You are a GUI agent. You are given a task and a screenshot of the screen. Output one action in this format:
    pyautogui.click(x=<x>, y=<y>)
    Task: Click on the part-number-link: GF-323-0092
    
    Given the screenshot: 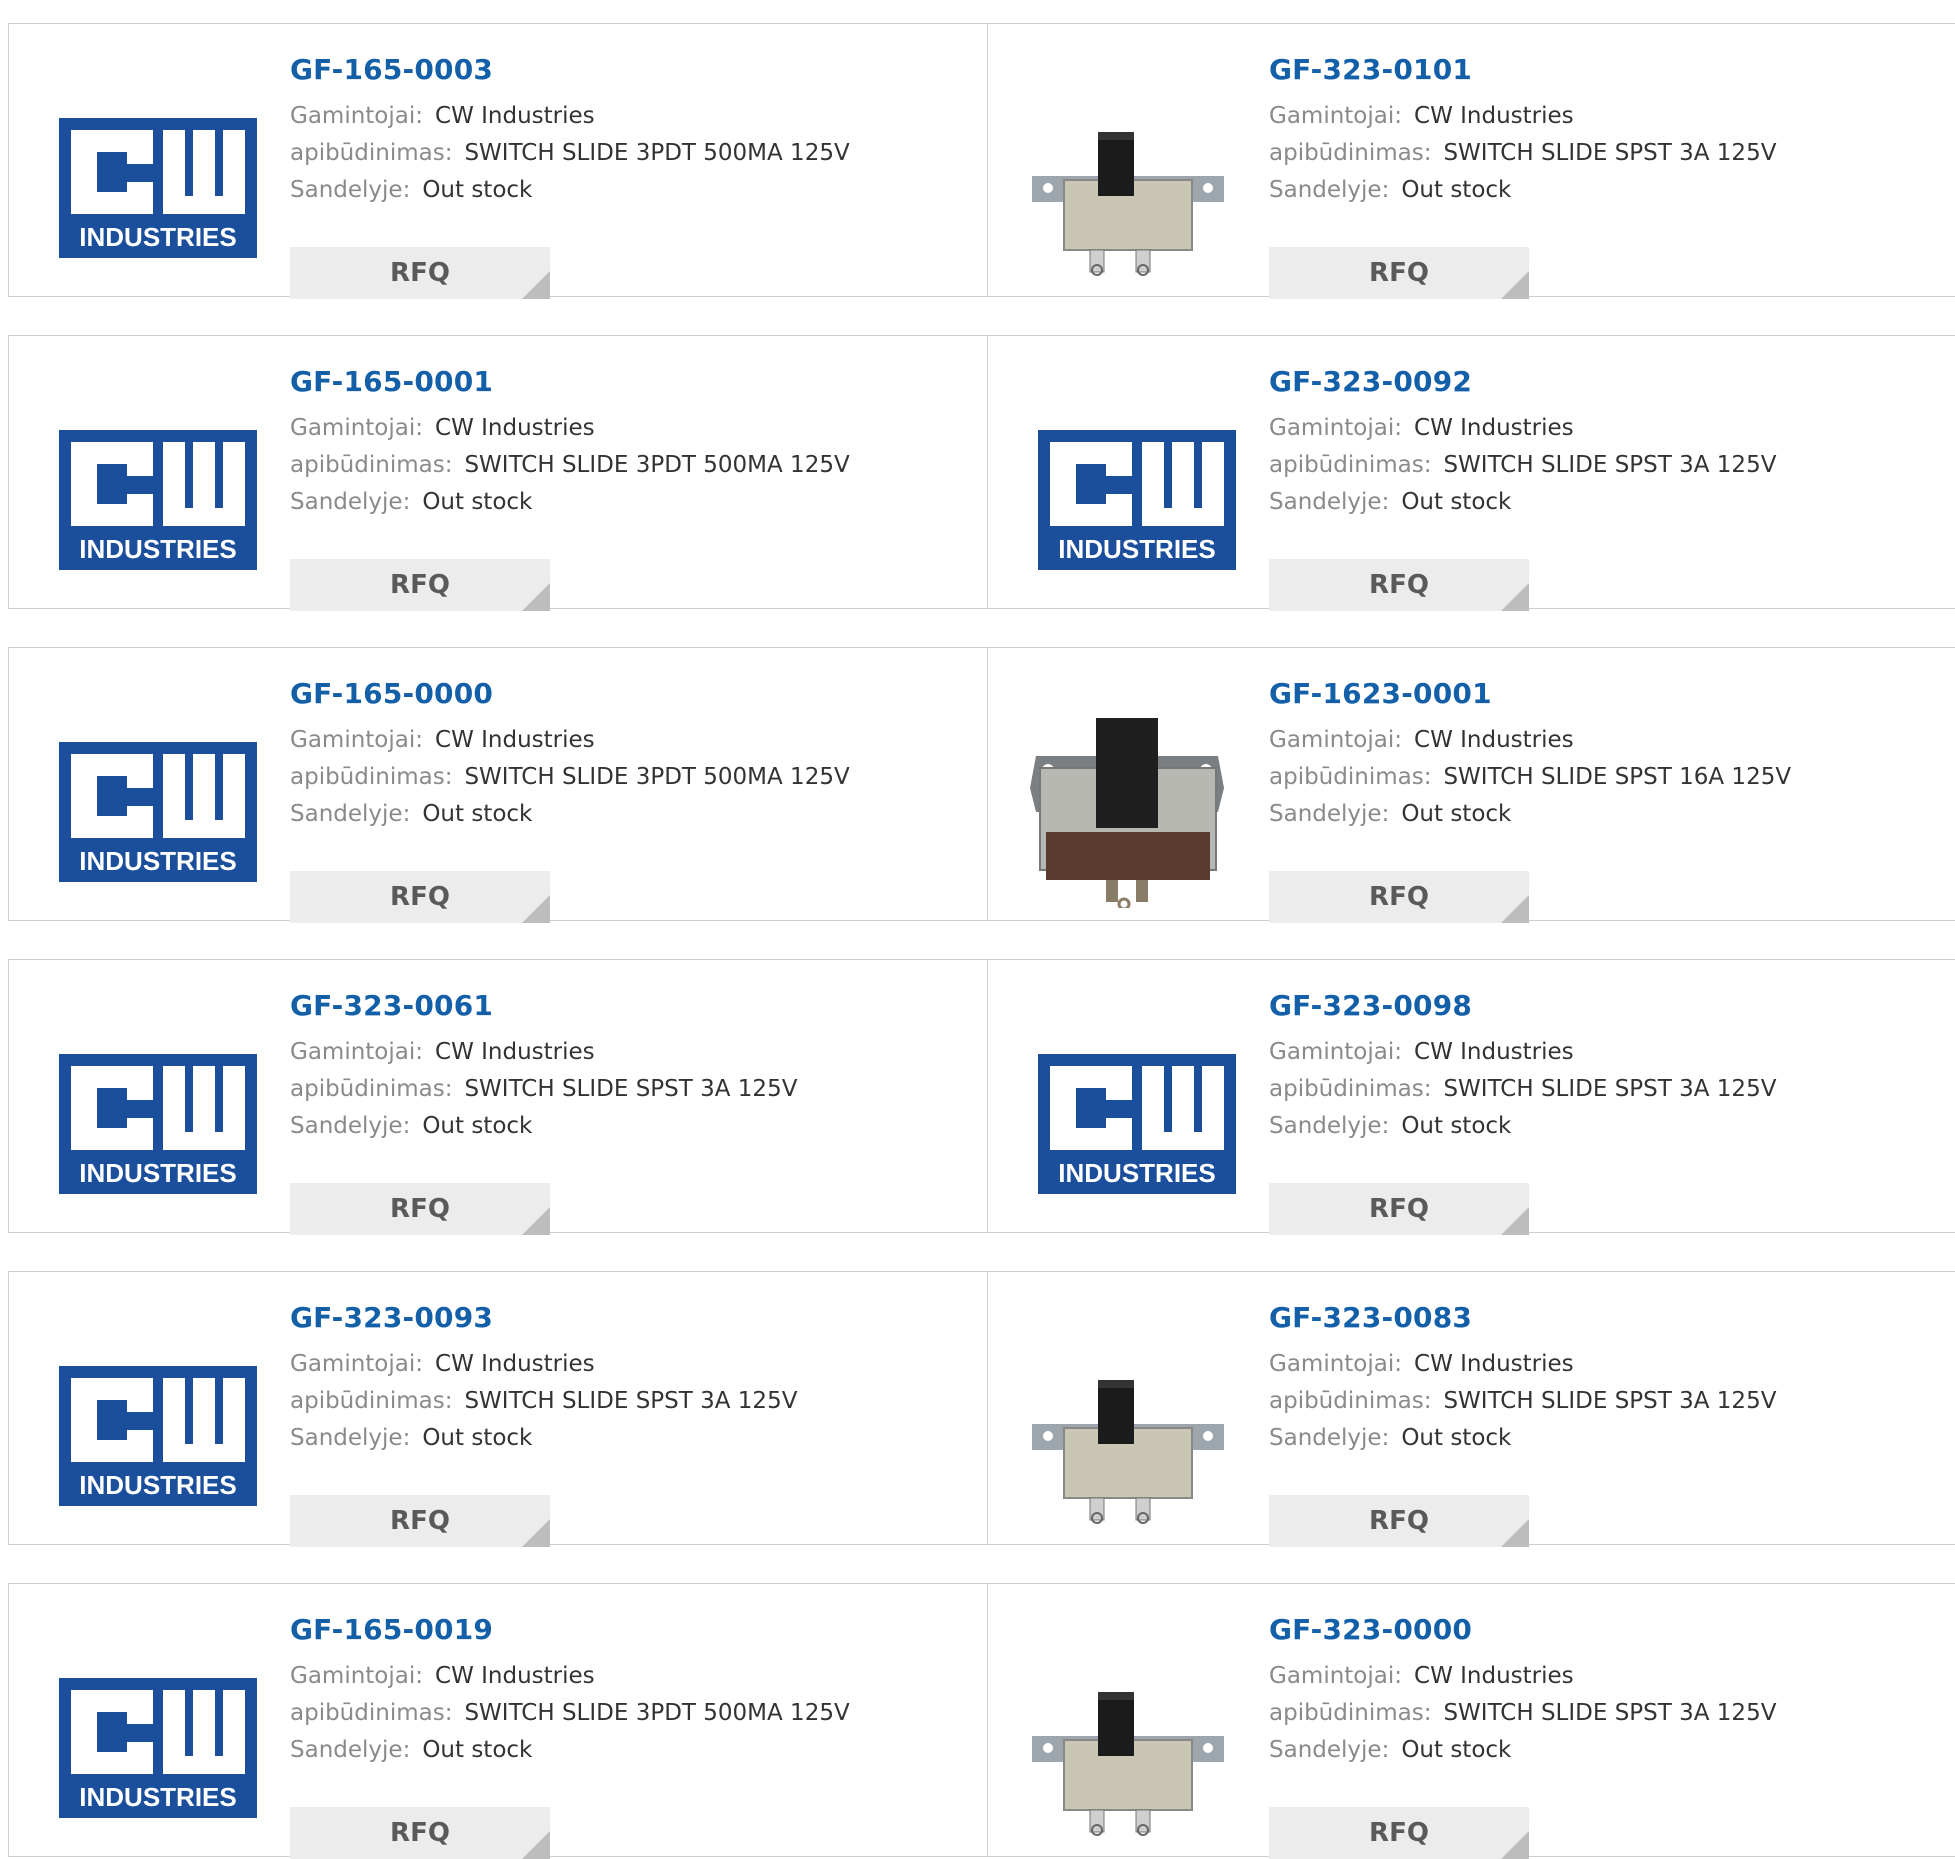 What is the action you would take?
    pyautogui.click(x=1599, y=382)
    